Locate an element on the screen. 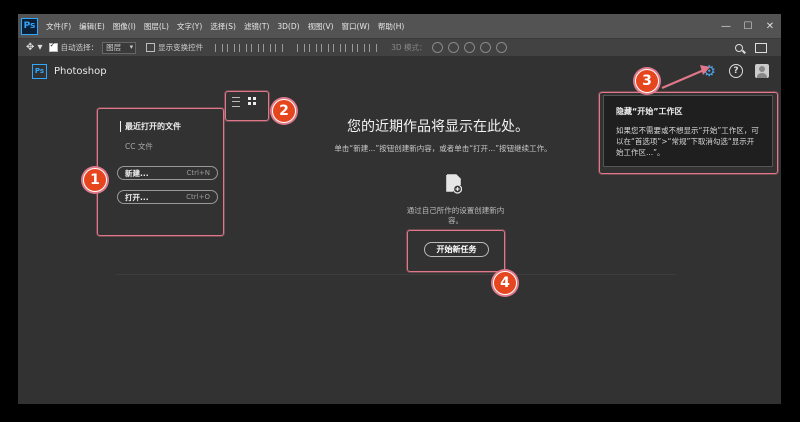  distribute-buttons is located at coordinates (337, 47).